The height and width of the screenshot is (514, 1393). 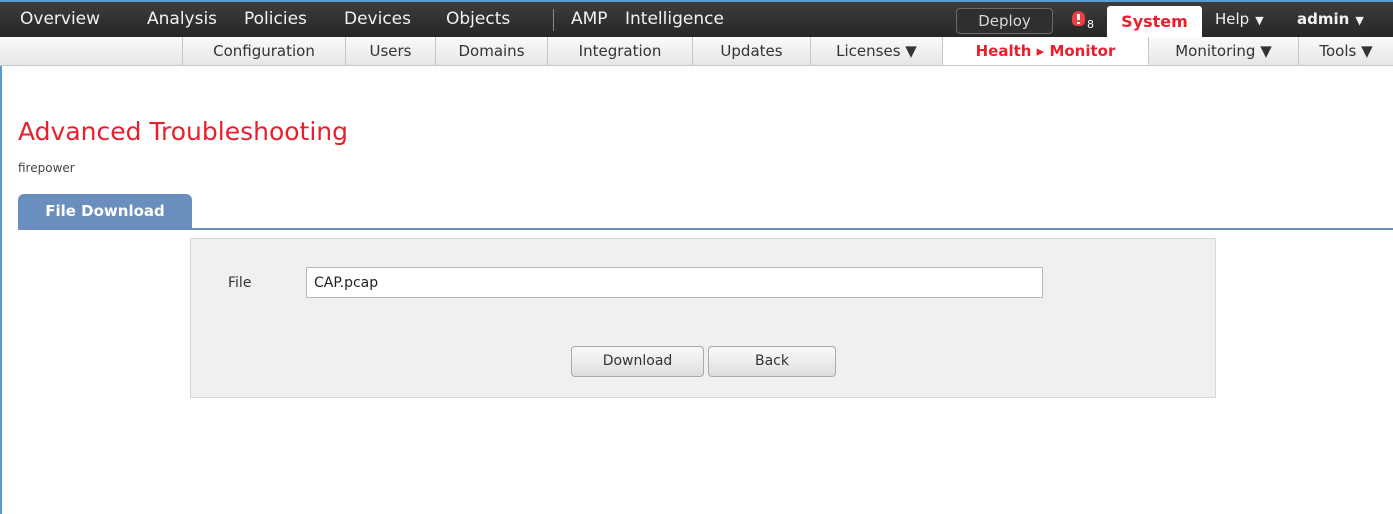 What do you see at coordinates (772, 361) in the screenshot?
I see `back-button: Back` at bounding box center [772, 361].